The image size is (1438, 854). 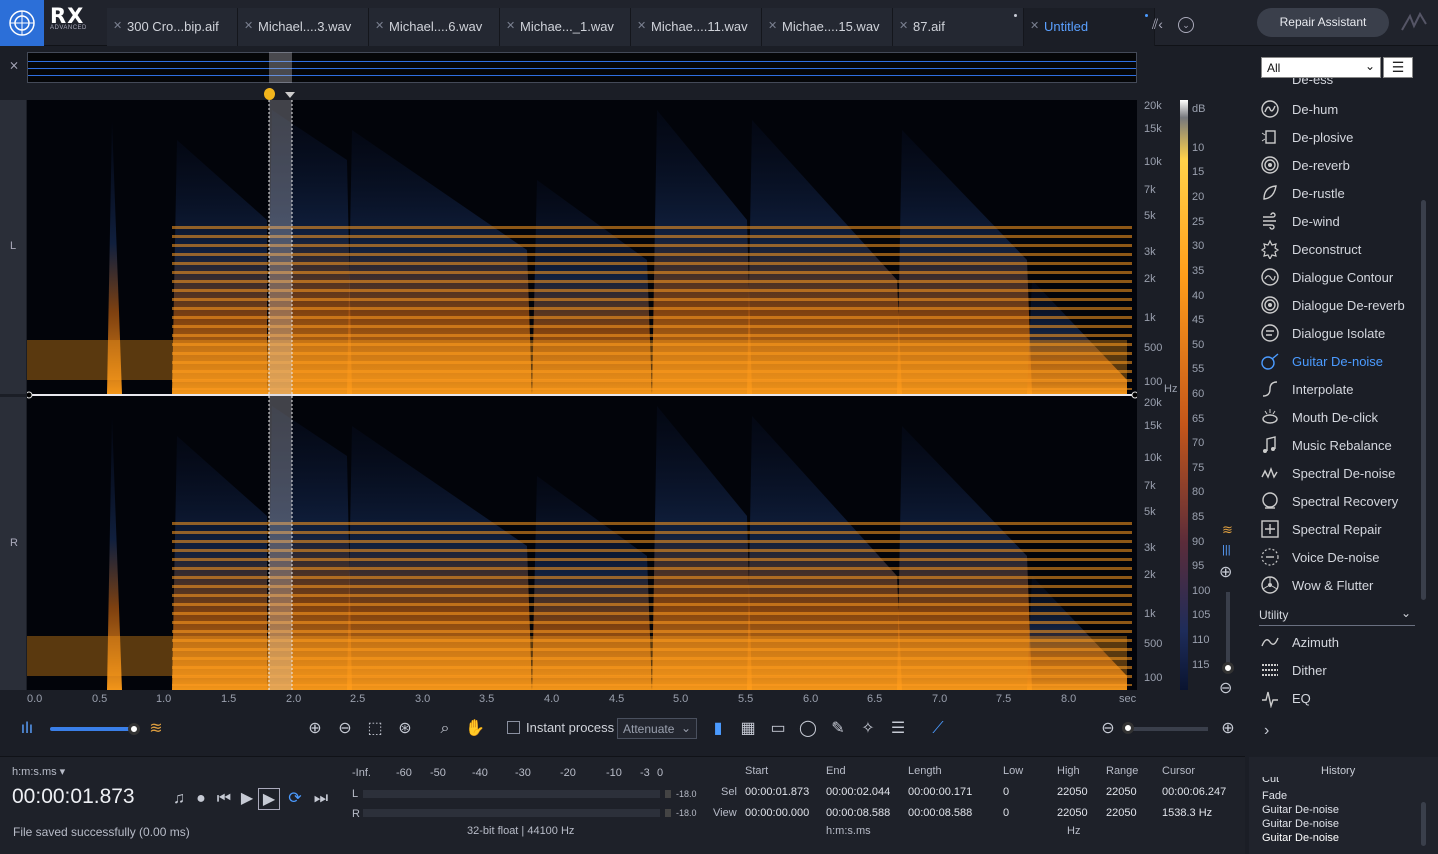 I want to click on collapse-overview-icon: ⨯, so click(x=14, y=69).